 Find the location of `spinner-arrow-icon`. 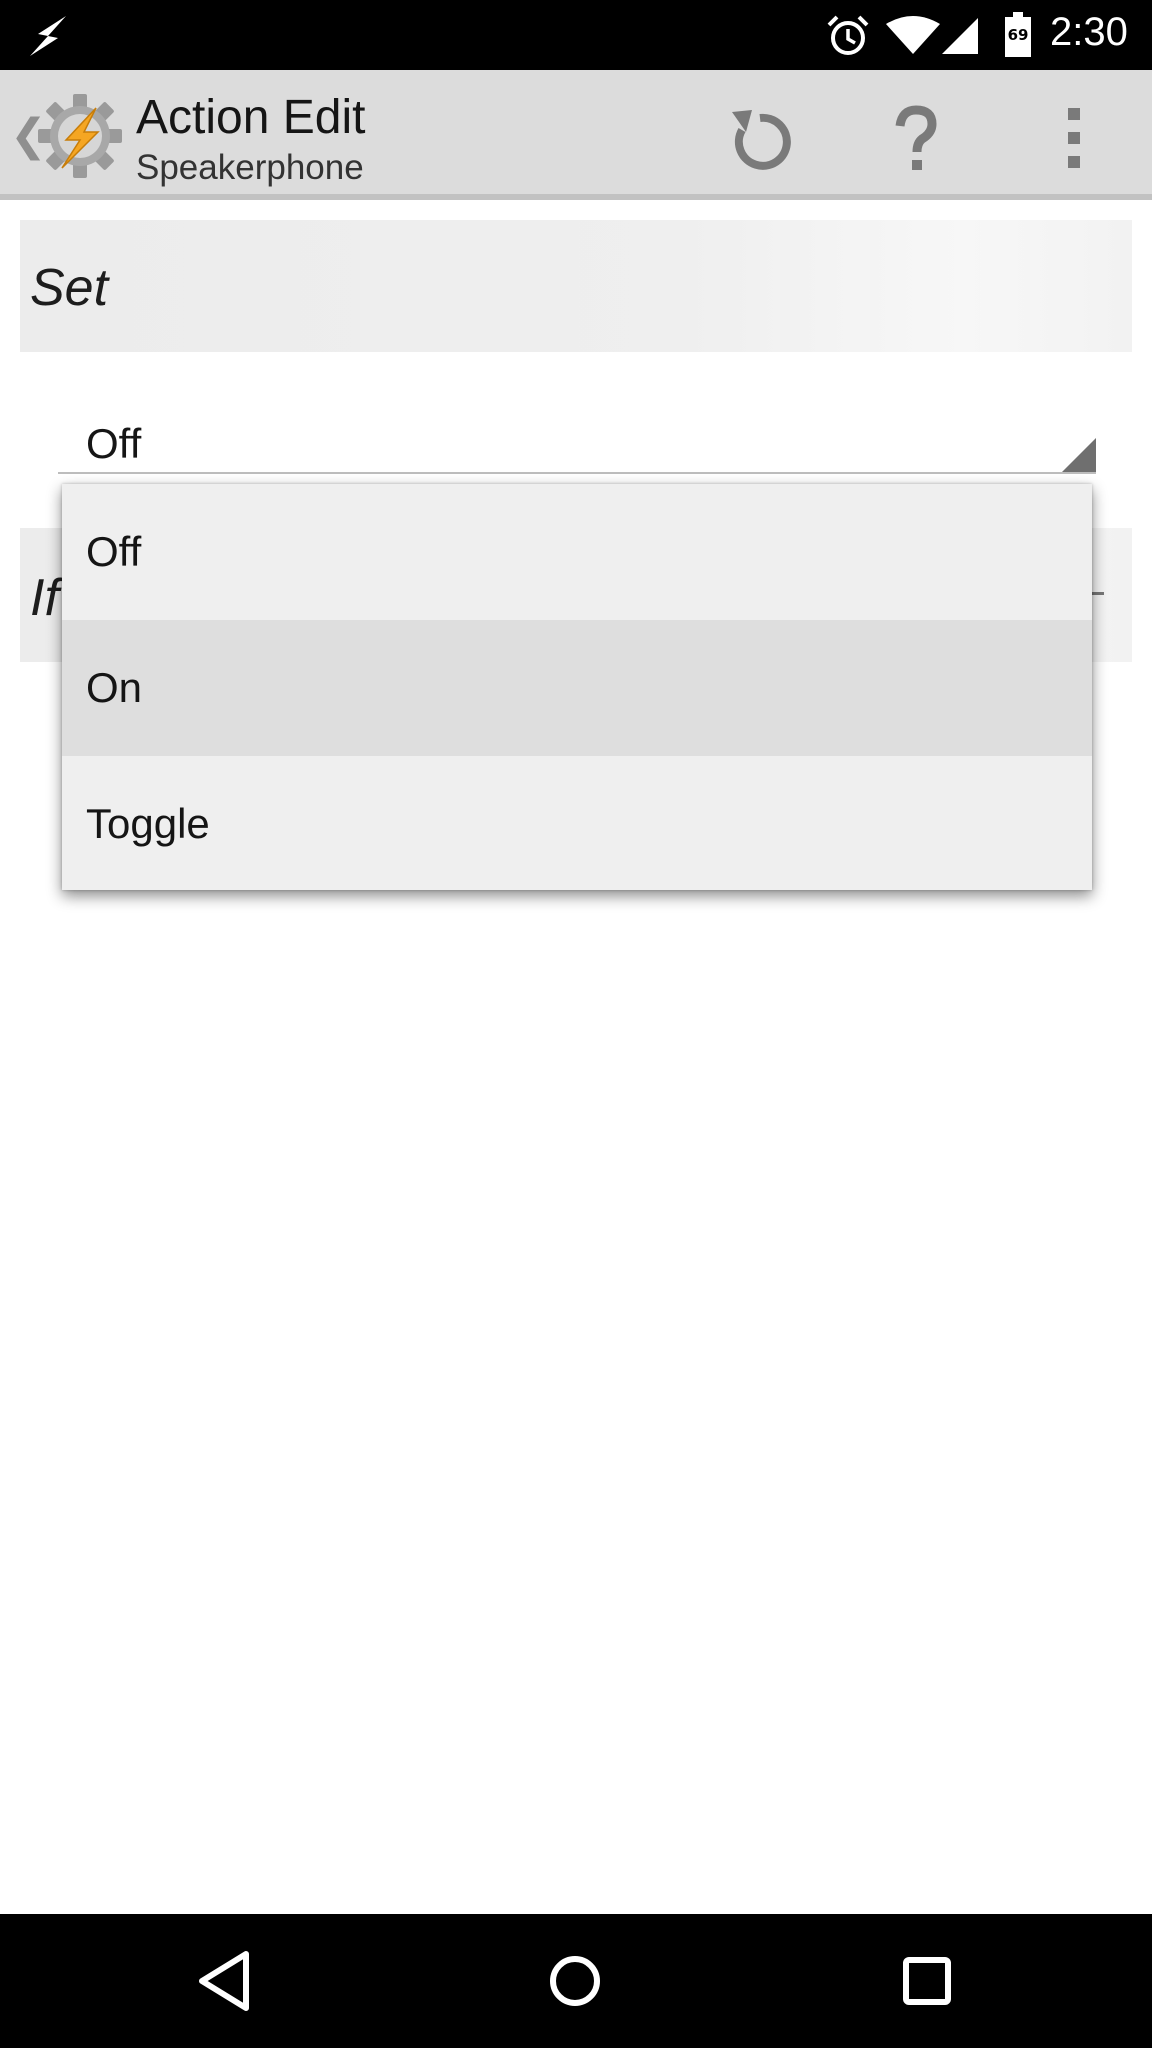

spinner-arrow-icon is located at coordinates (1079, 455).